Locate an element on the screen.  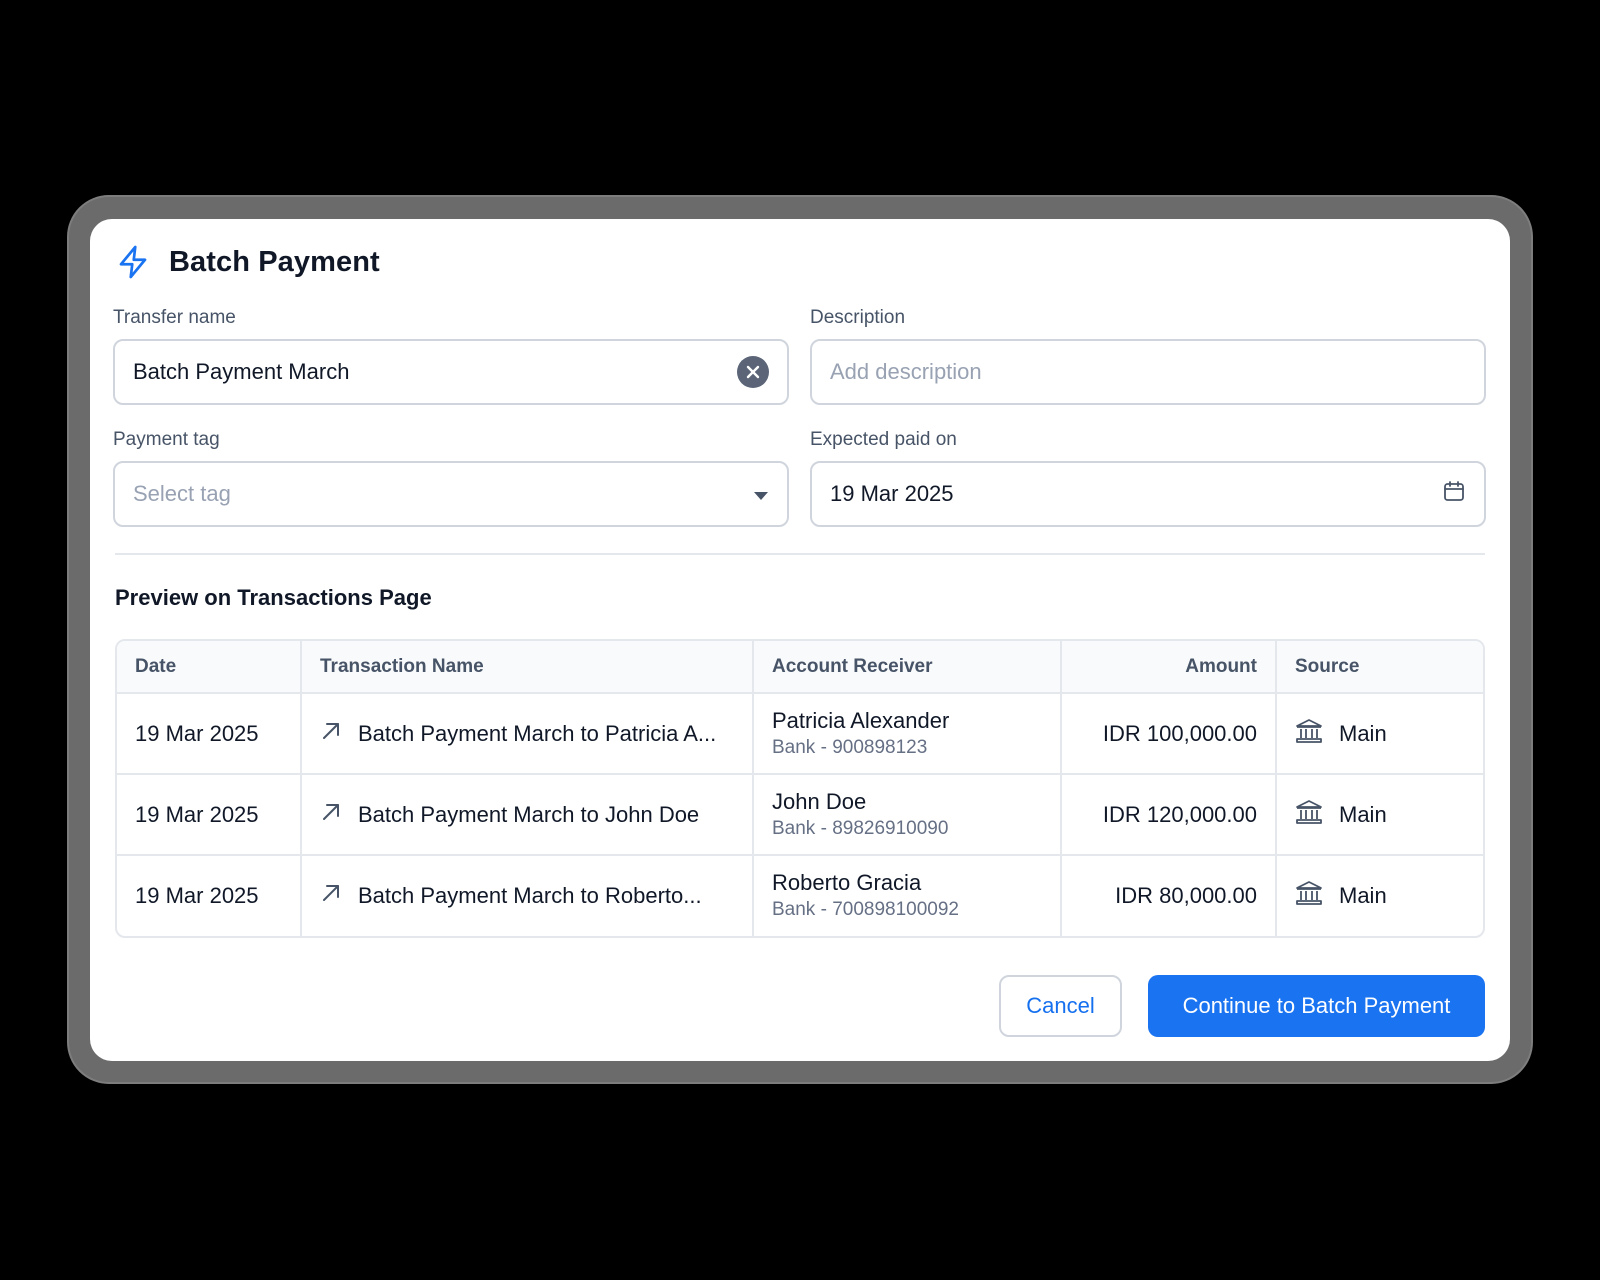
row-receiver-name: John Doe is located at coordinates (819, 801).